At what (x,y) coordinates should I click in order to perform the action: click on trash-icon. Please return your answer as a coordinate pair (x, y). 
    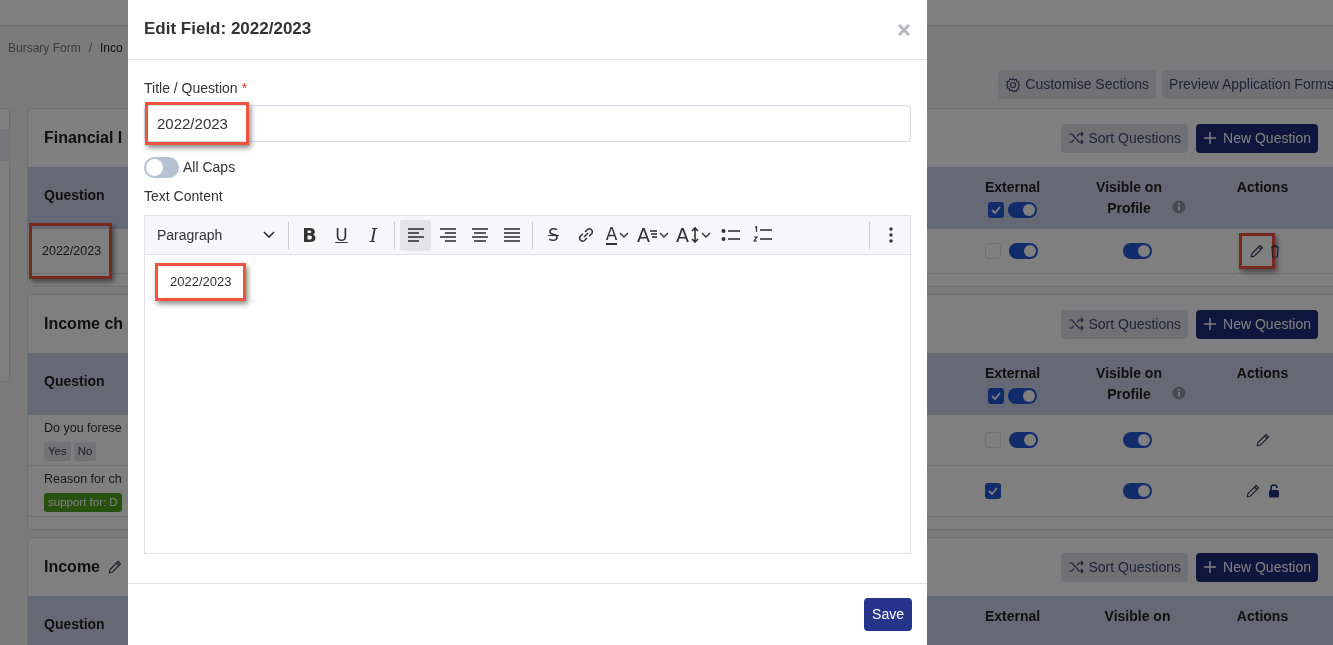
    Looking at the image, I should click on (1275, 251).